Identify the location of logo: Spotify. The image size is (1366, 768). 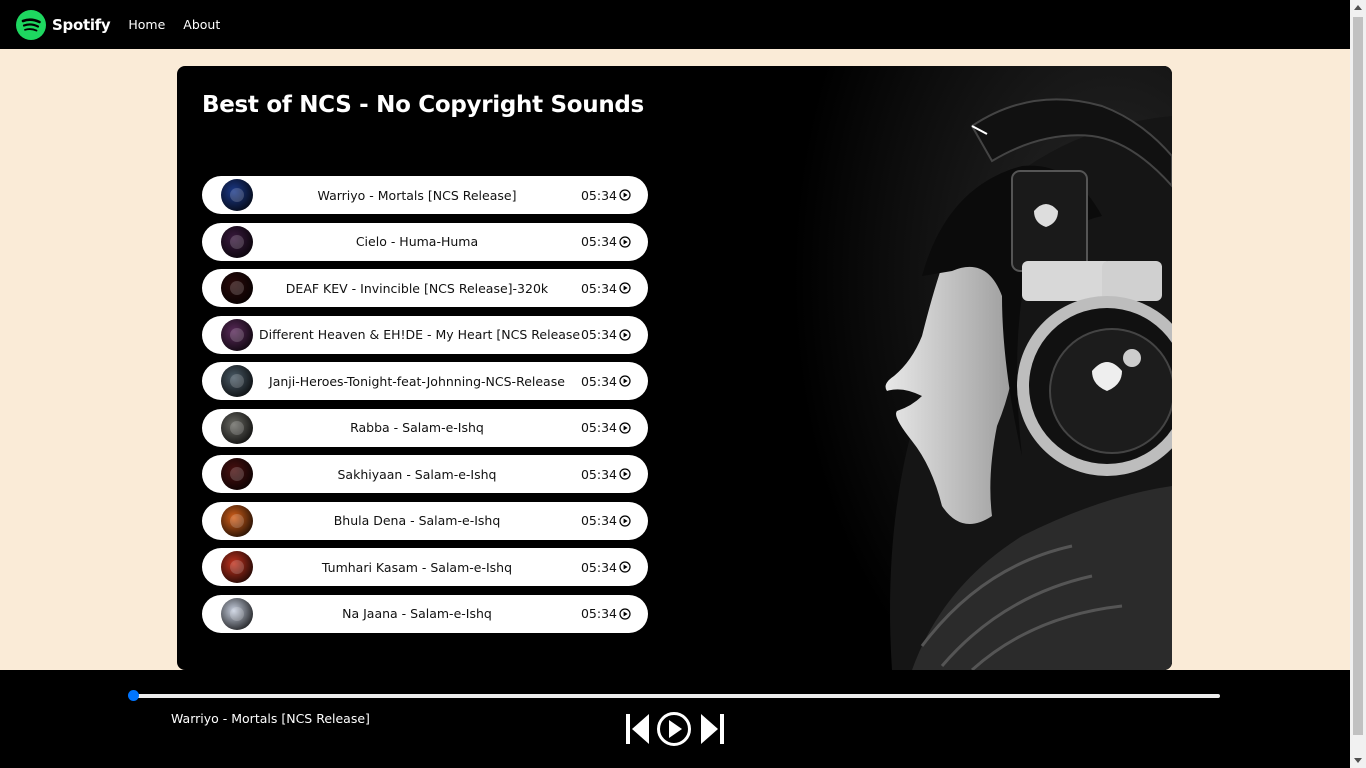
(63, 24).